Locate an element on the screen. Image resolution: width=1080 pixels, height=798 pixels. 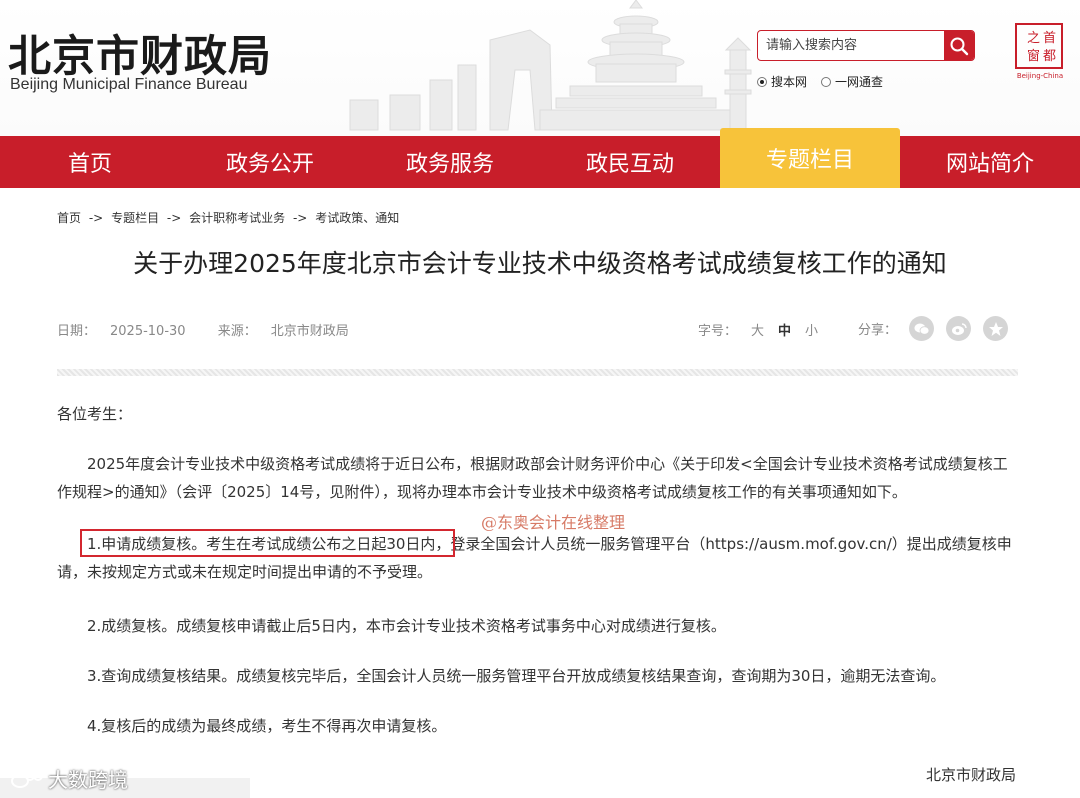
main-nav: 首页 政务公开 政务服务 政民互动 专题栏目 网站简介 is located at coordinates (540, 158).